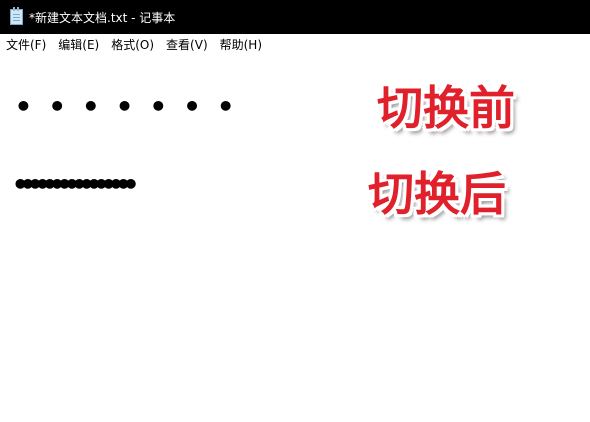 The width and height of the screenshot is (590, 422). What do you see at coordinates (75, 184) in the screenshot?
I see `text-line-after: ••••••••••••••••` at bounding box center [75, 184].